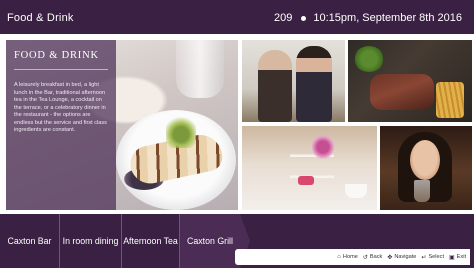  Describe the element at coordinates (200, 69) in the screenshot. I see `wine-glass-image` at that location.